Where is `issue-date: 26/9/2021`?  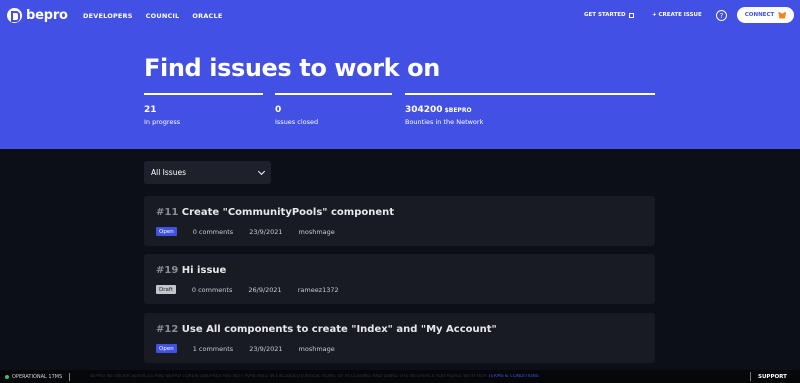 issue-date: 26/9/2021 is located at coordinates (265, 289).